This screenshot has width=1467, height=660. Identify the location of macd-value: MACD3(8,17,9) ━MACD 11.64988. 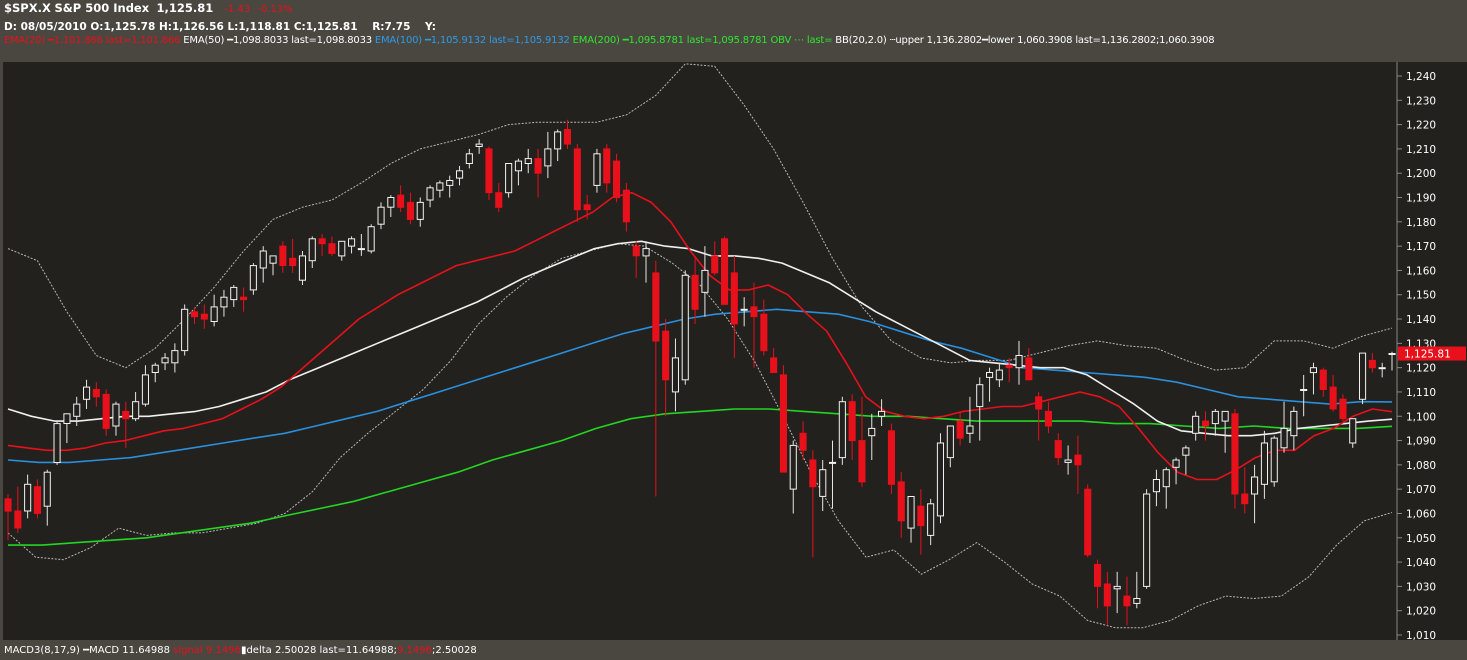
(87, 650).